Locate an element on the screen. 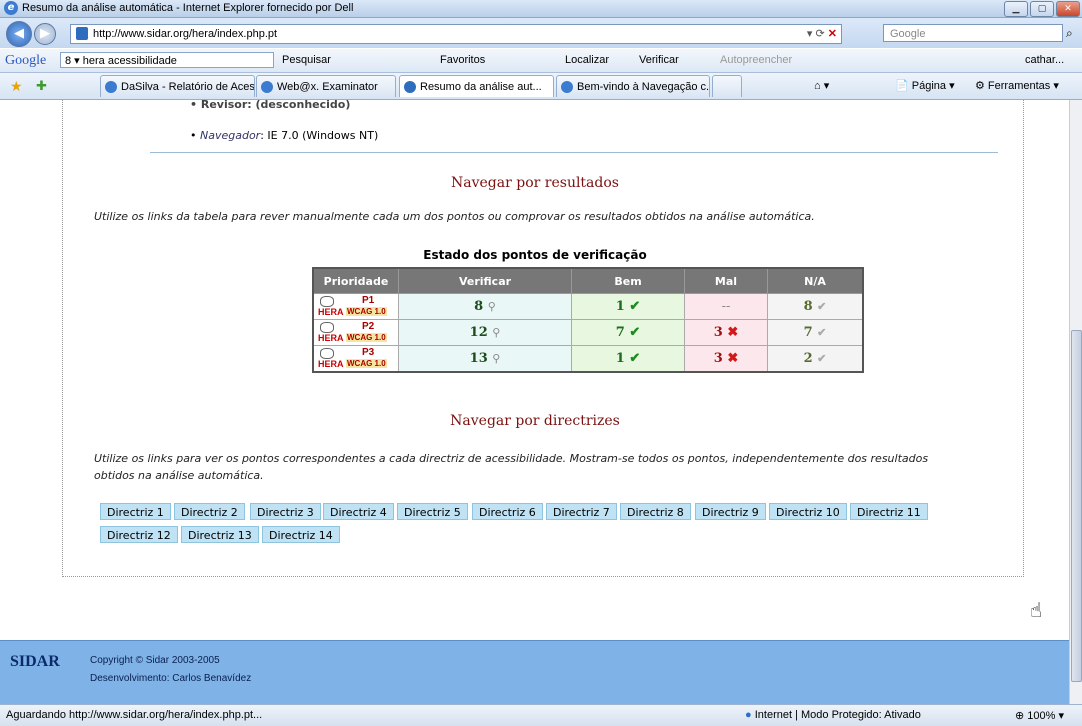  minimize-button: ▁ is located at coordinates (1016, 9).